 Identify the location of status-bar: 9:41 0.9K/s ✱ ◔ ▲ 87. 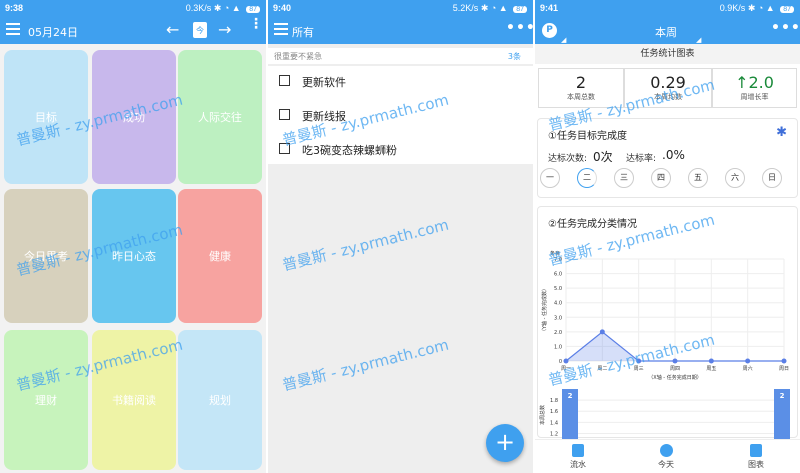
(667, 8).